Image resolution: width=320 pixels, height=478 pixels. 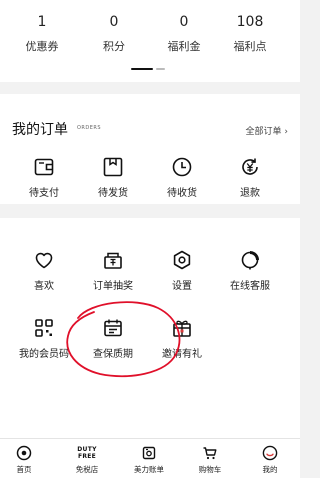 I want to click on tab-home: 首页, so click(x=27, y=459).